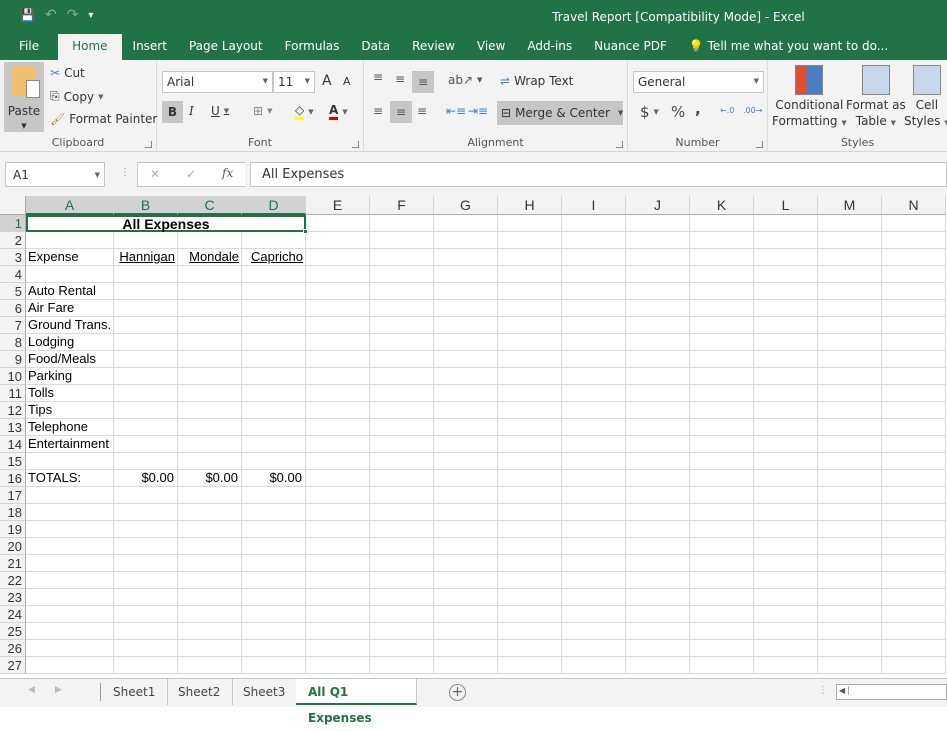  I want to click on row-header-12: 12, so click(13, 410).